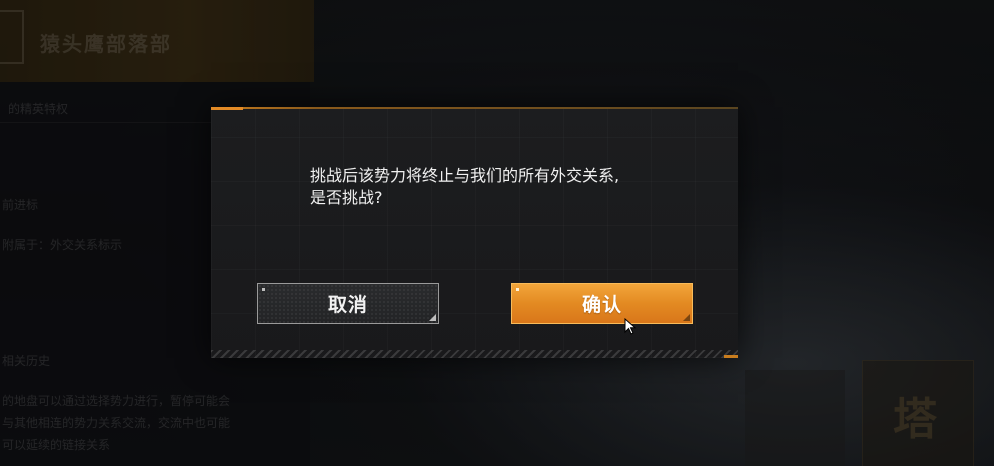 Image resolution: width=994 pixels, height=466 pixels. Describe the element at coordinates (731, 356) in the screenshot. I see `dialog-bottom-accent` at that location.